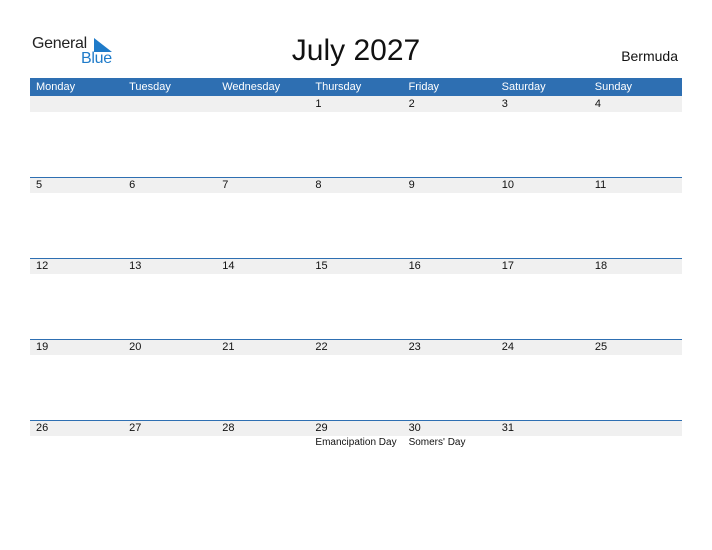 This screenshot has height=550, width=712. What do you see at coordinates (150, 87) in the screenshot?
I see `weekday-tuesday: Tuesday` at bounding box center [150, 87].